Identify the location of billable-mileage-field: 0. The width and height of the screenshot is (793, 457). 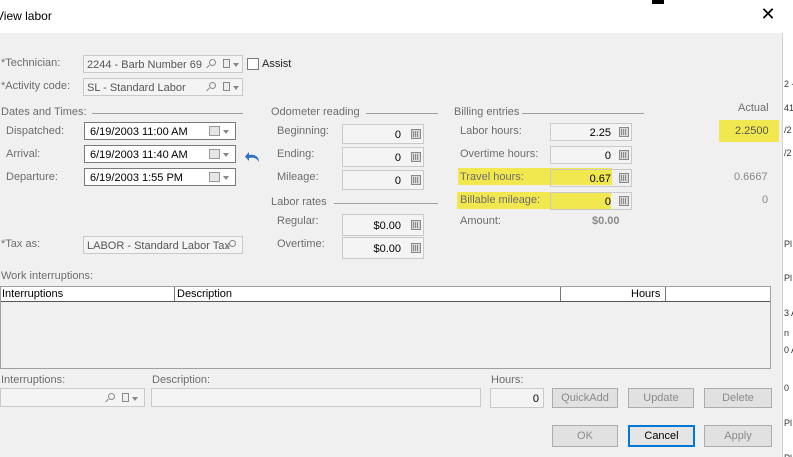
(591, 201).